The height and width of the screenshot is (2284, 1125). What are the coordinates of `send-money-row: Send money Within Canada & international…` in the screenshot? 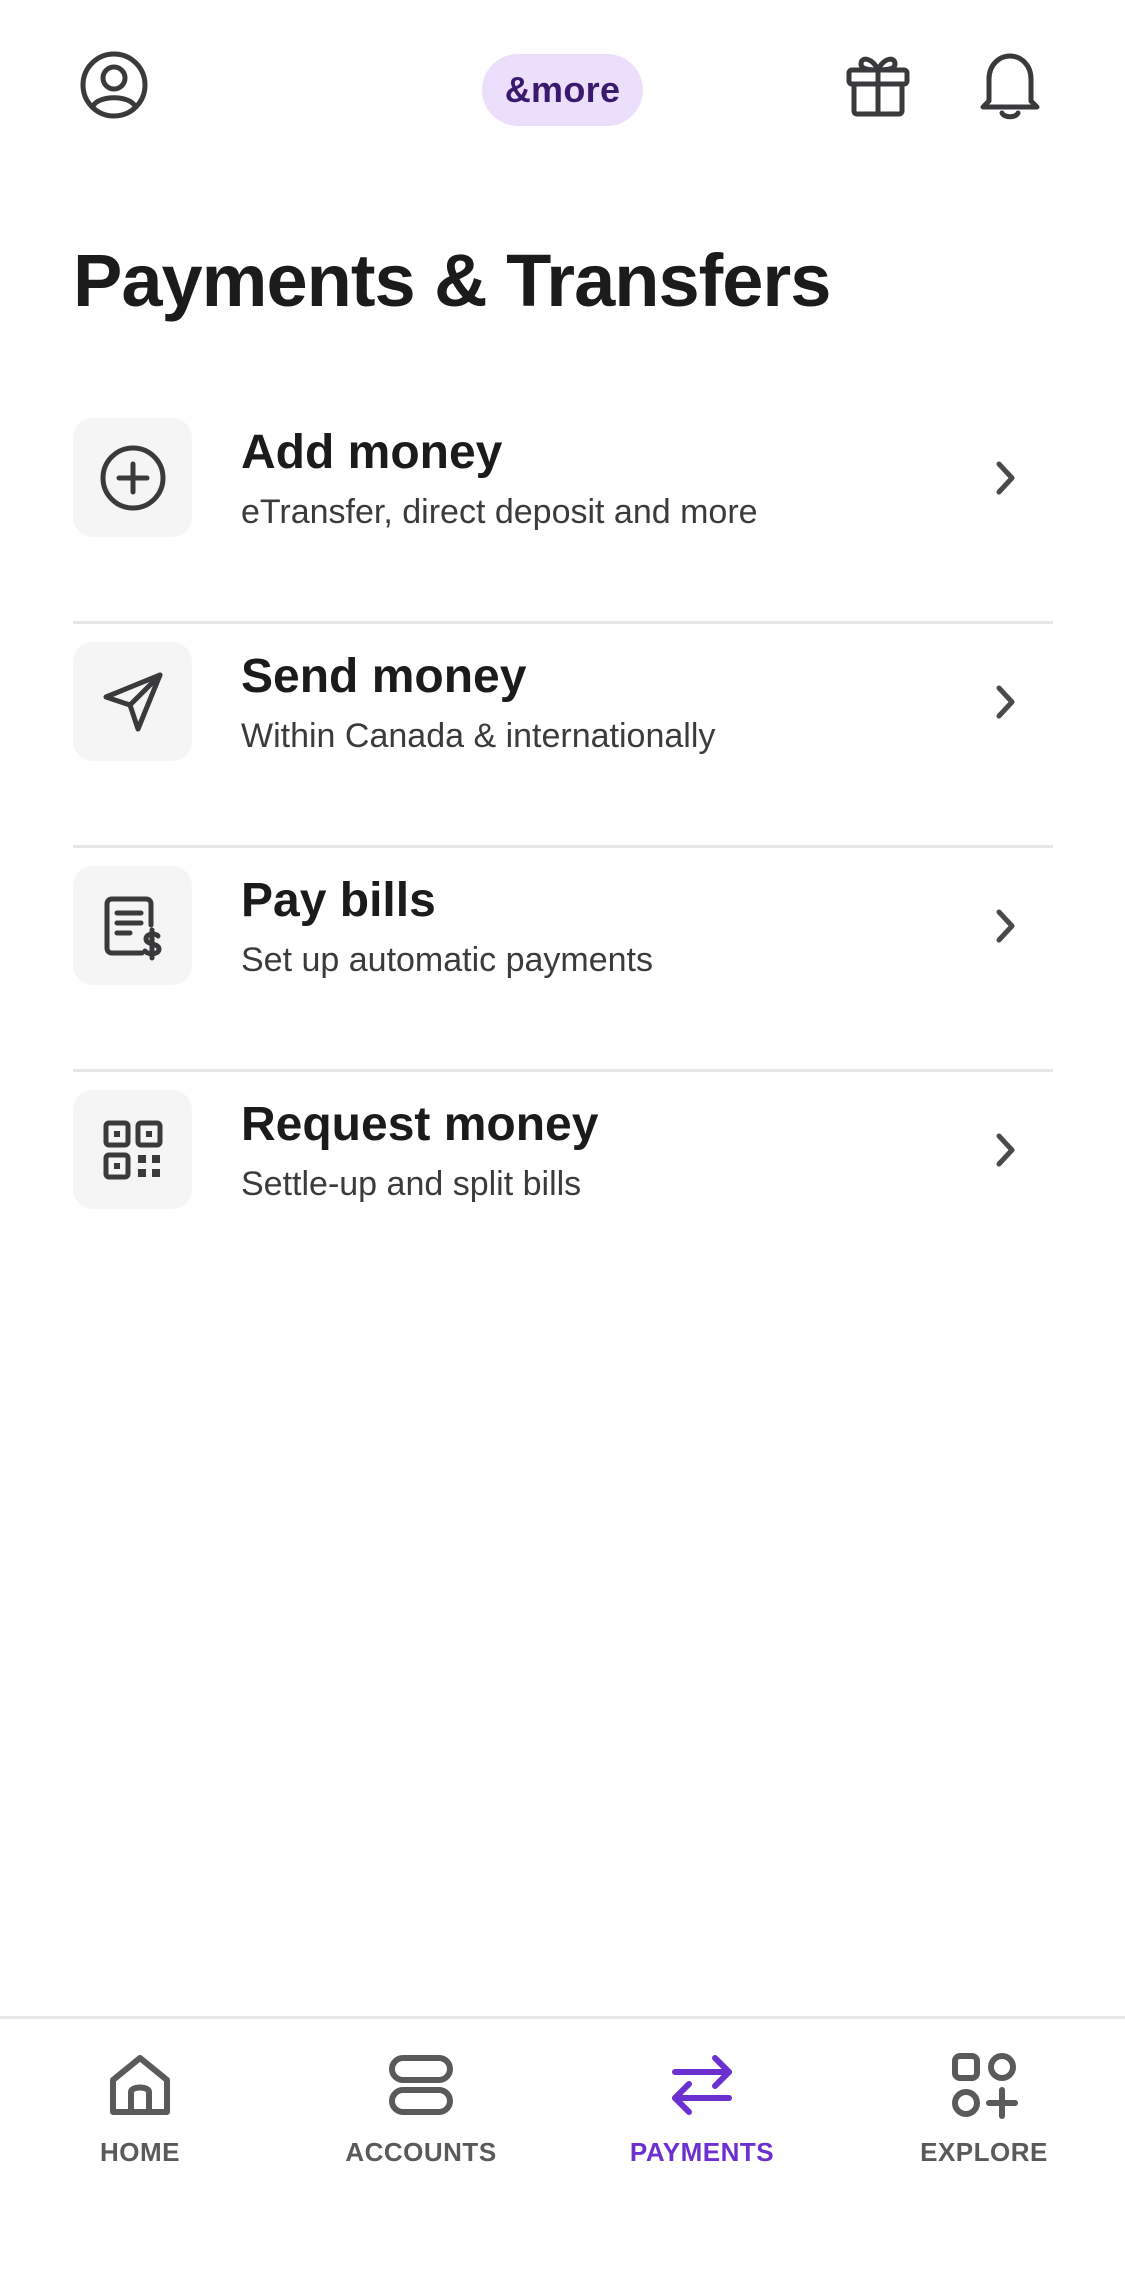 It's located at (563, 736).